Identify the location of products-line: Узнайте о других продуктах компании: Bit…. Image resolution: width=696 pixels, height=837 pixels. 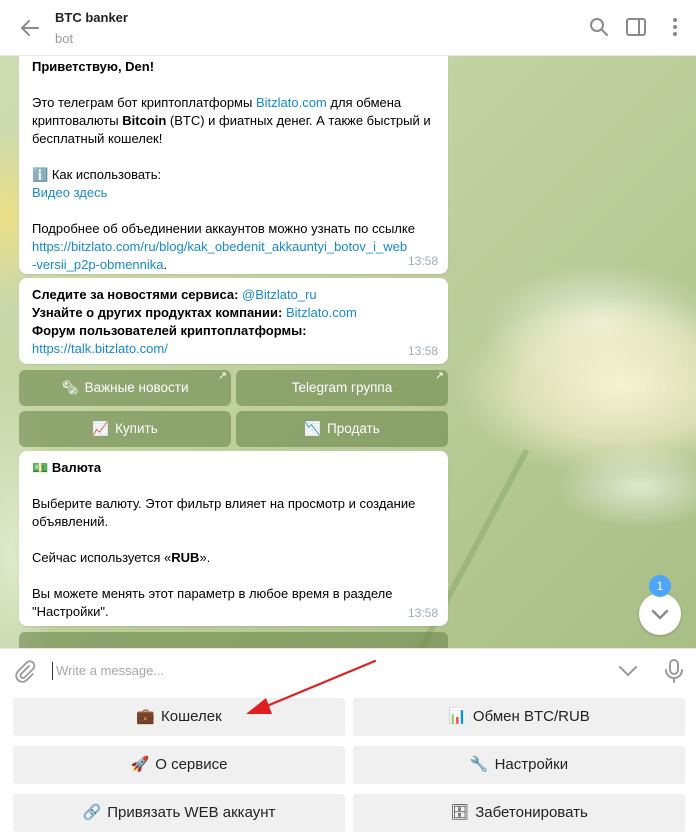
(194, 312).